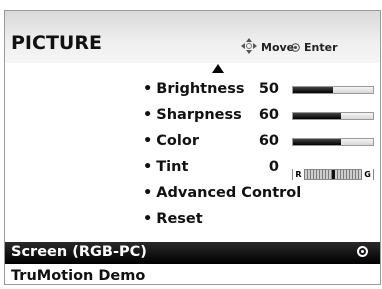 This screenshot has height=289, width=382. I want to click on tint-slider-marker, so click(333, 174).